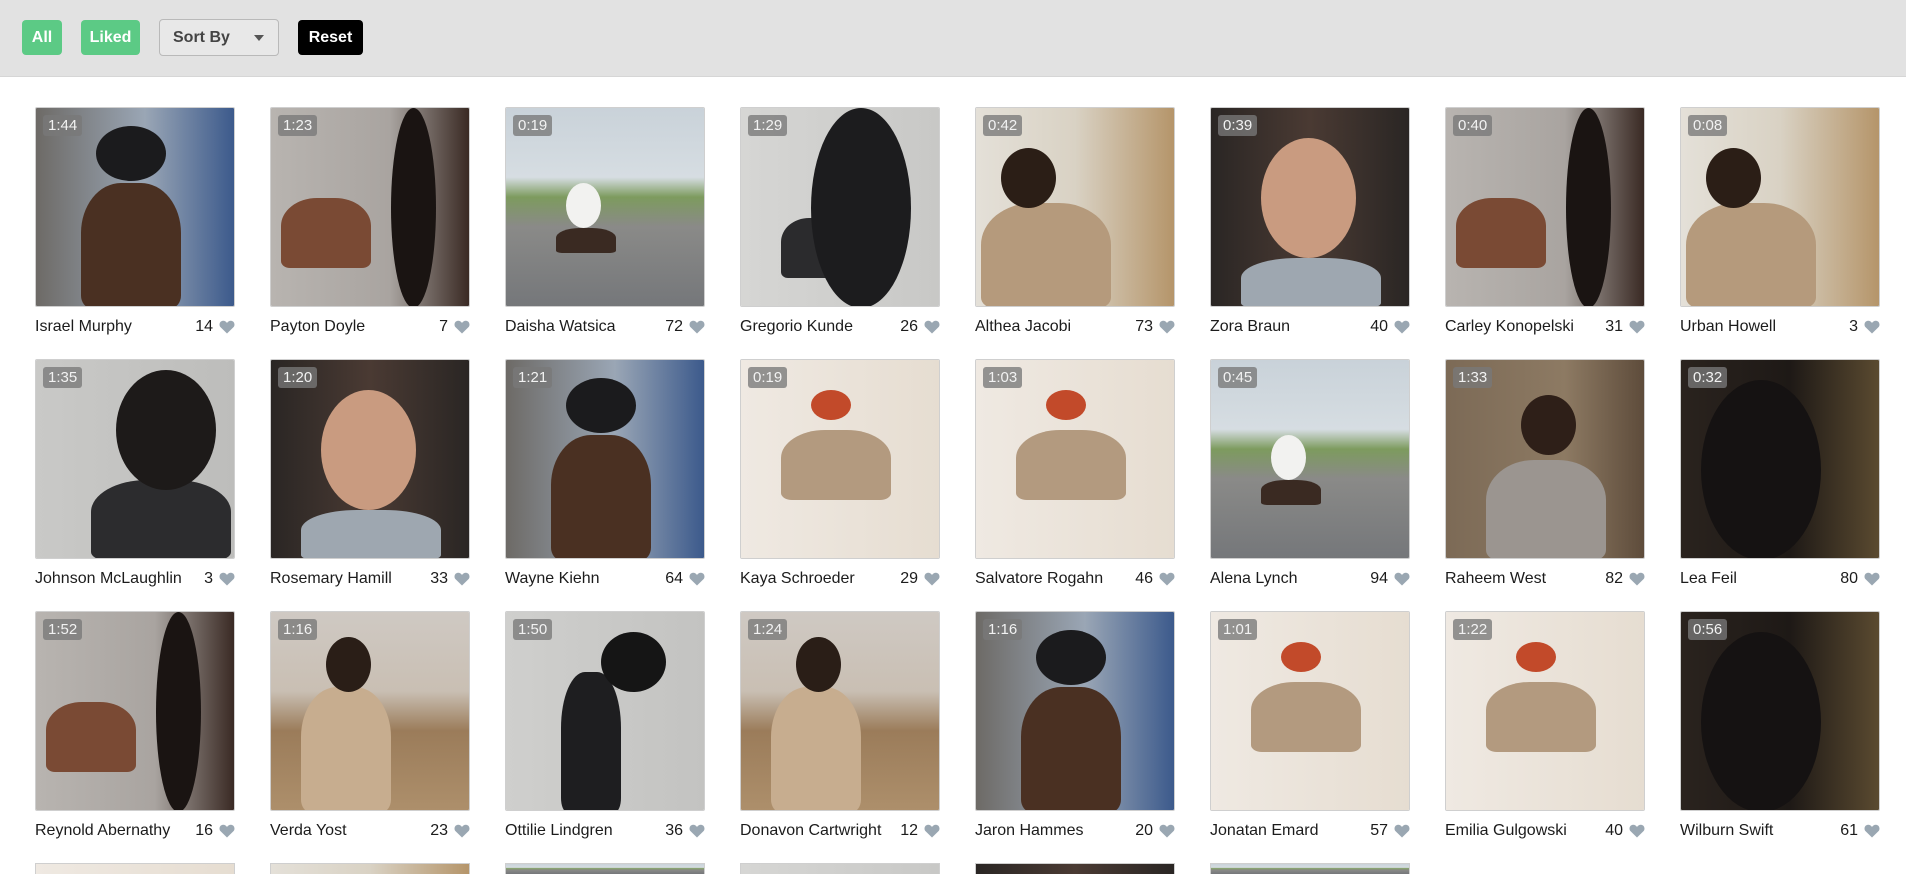  I want to click on filter-liked-button: Liked, so click(110, 37).